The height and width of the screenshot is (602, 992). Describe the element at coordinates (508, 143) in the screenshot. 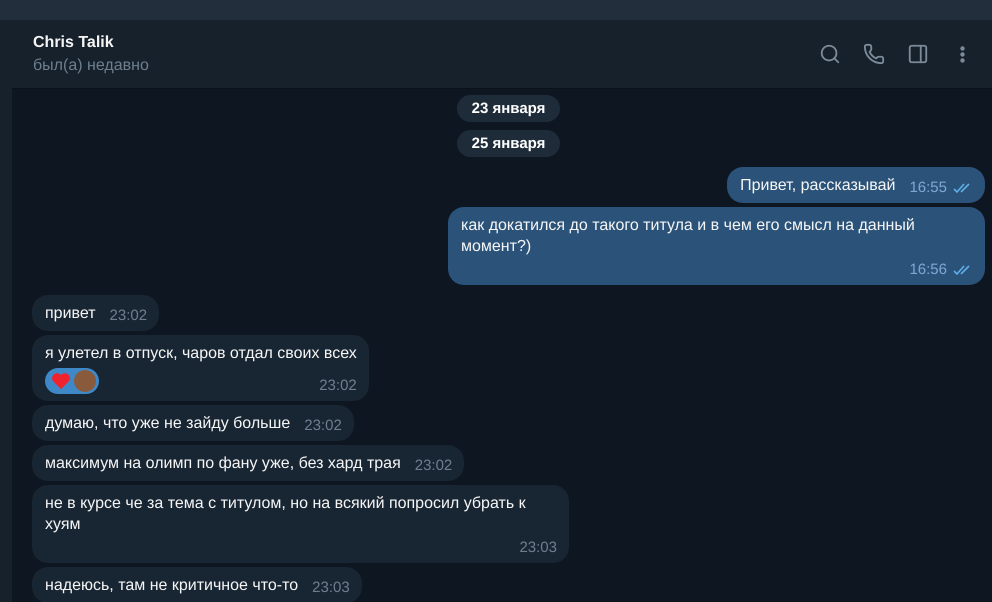

I see `date-pill: 25 января` at that location.